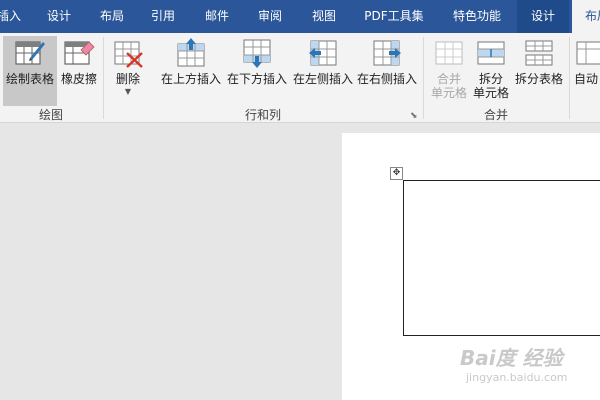 The image size is (600, 400). Describe the element at coordinates (490, 86) in the screenshot. I see `split-cells-label: 拆分 单元格` at that location.